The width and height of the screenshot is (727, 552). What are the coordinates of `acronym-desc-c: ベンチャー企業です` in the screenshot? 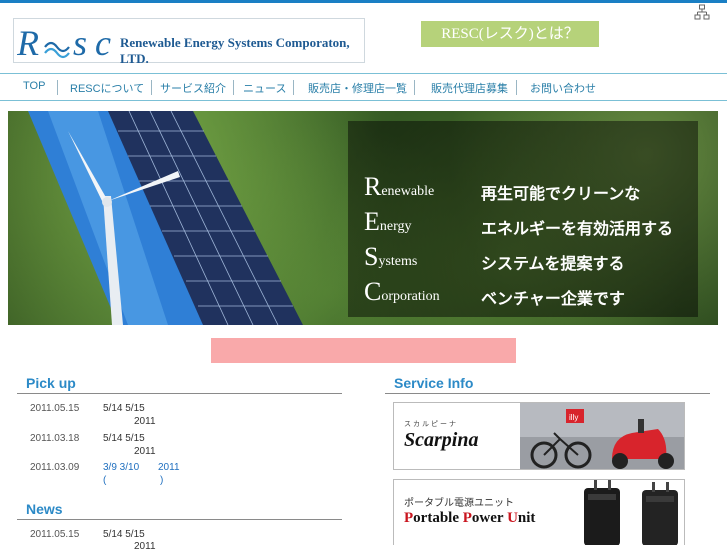 It's located at (553, 299).